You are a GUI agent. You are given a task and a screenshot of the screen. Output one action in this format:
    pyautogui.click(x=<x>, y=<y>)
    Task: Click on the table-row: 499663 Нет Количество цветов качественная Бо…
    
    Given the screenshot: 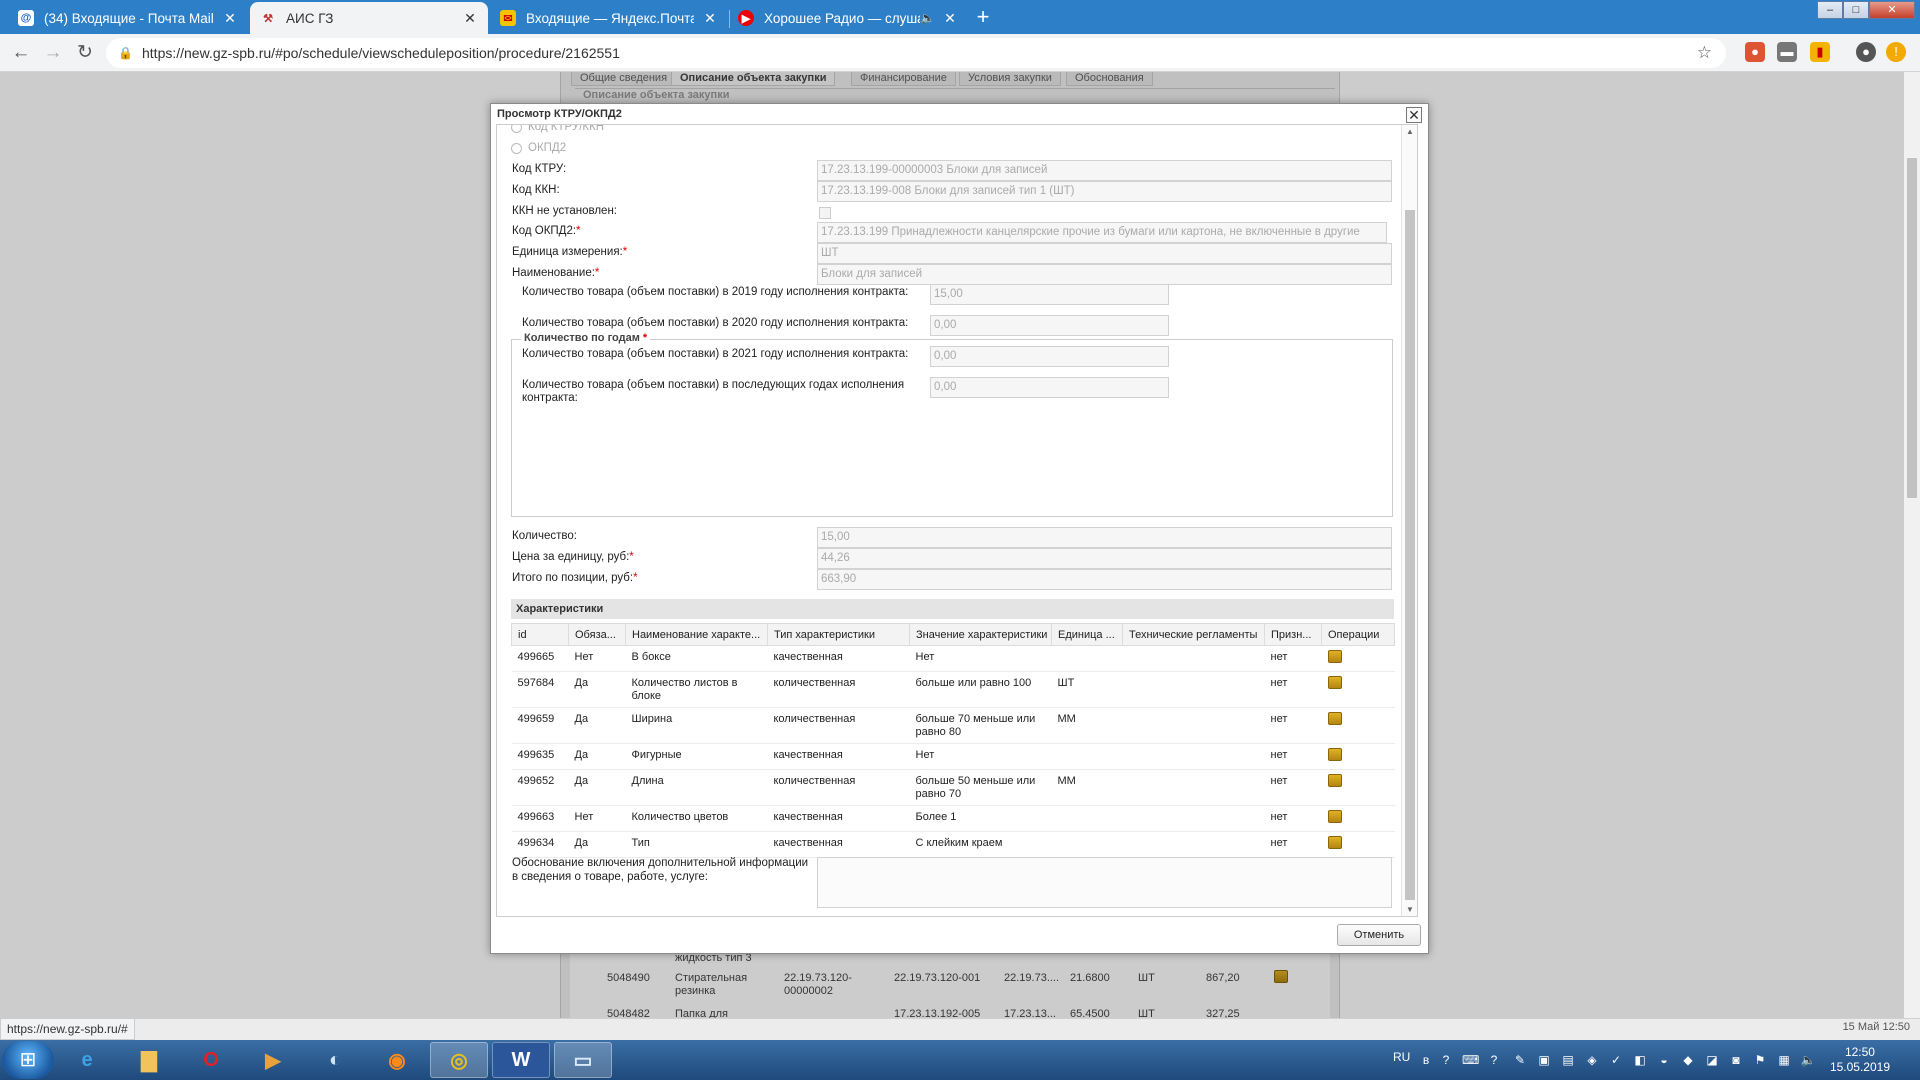 What is the action you would take?
    pyautogui.click(x=953, y=818)
    